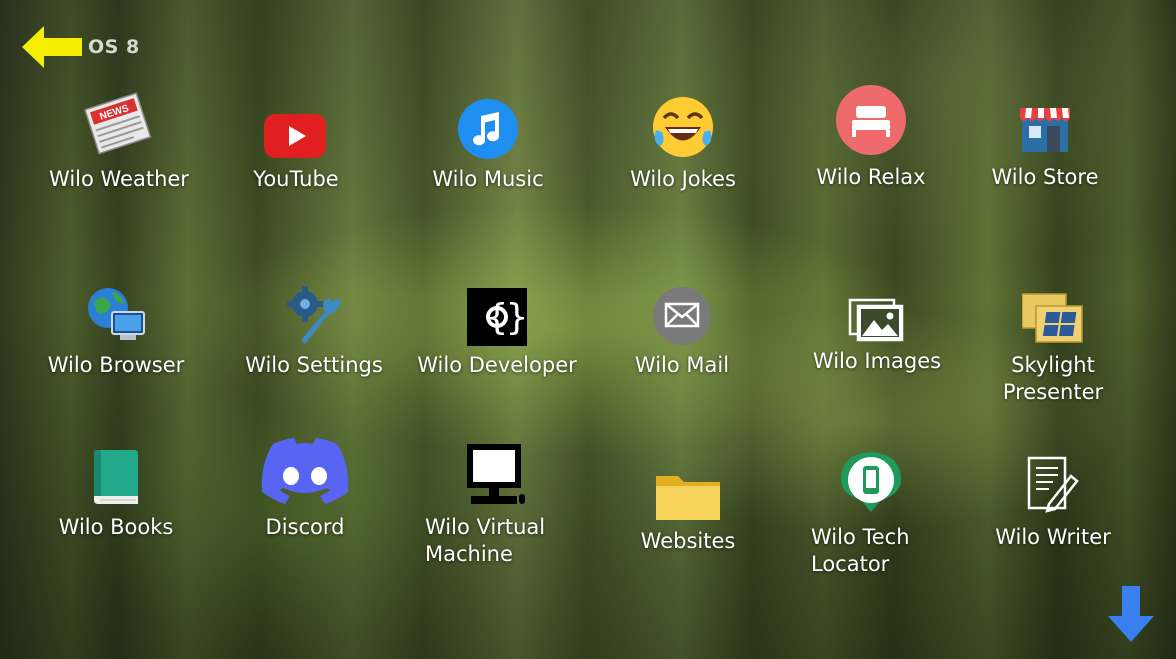 The width and height of the screenshot is (1176, 659). Describe the element at coordinates (1045, 177) in the screenshot. I see `app-label: Wilo Store` at that location.